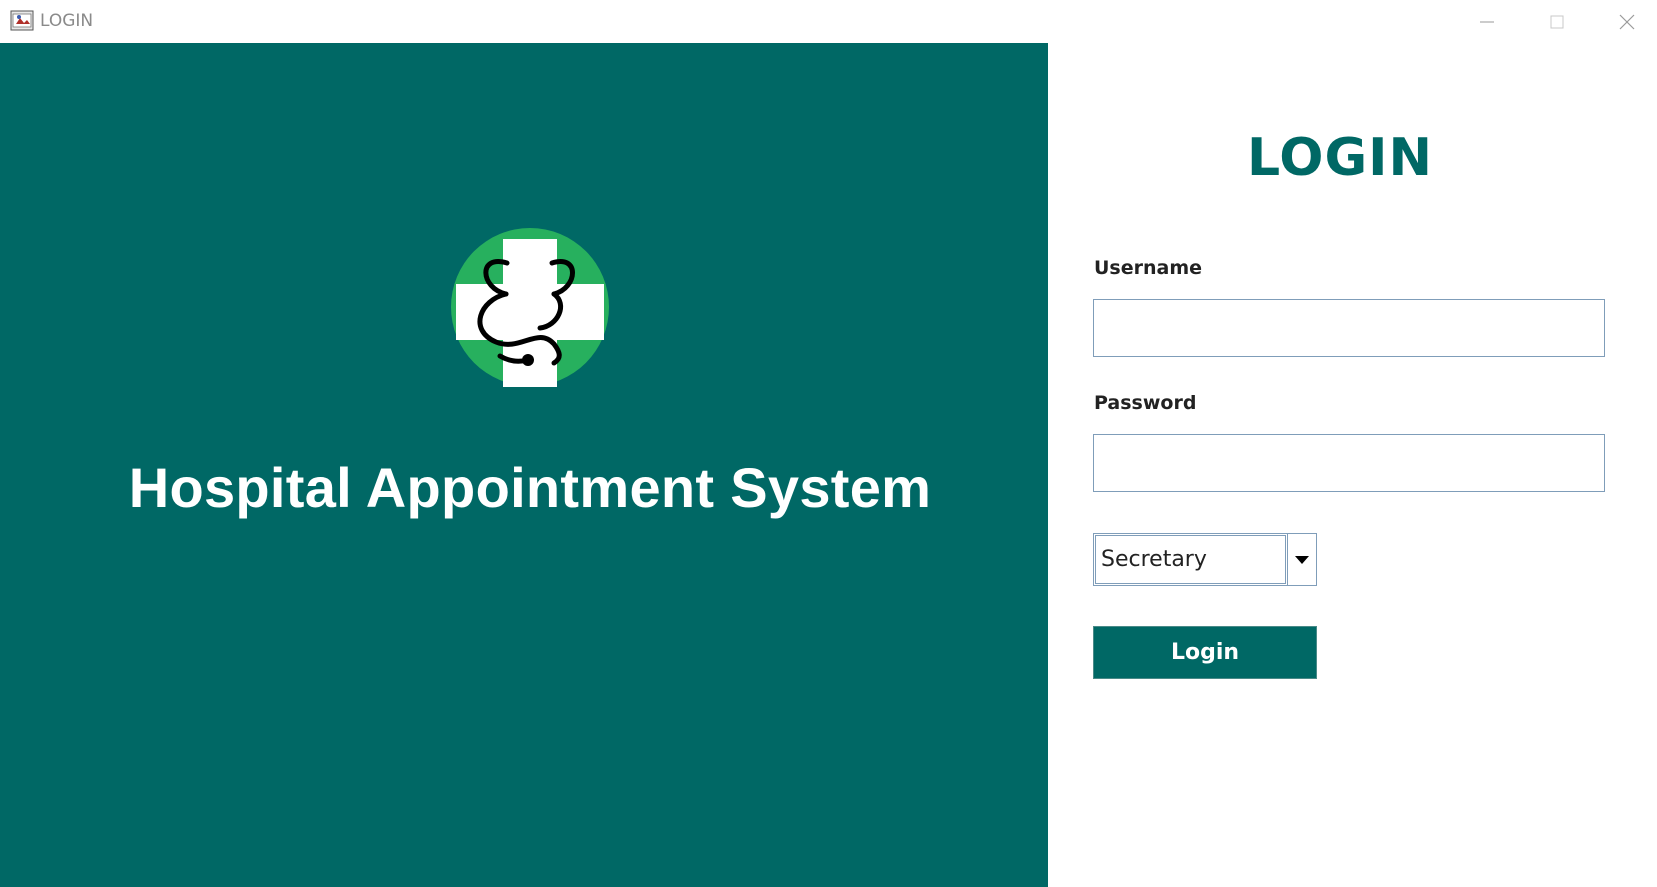 This screenshot has width=1657, height=887. Describe the element at coordinates (530, 487) in the screenshot. I see `app-name-heading: Hospital Appointment System` at that location.